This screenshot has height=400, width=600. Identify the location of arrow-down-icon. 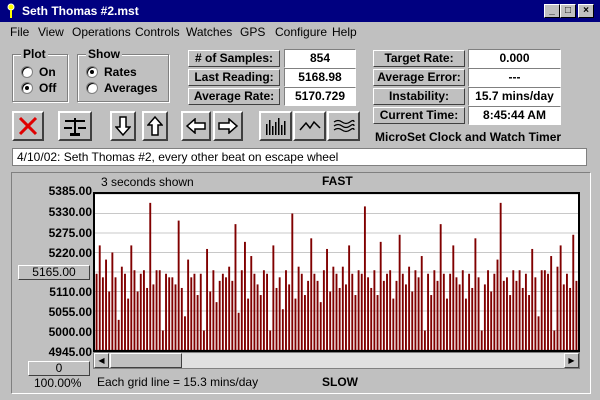
(123, 126).